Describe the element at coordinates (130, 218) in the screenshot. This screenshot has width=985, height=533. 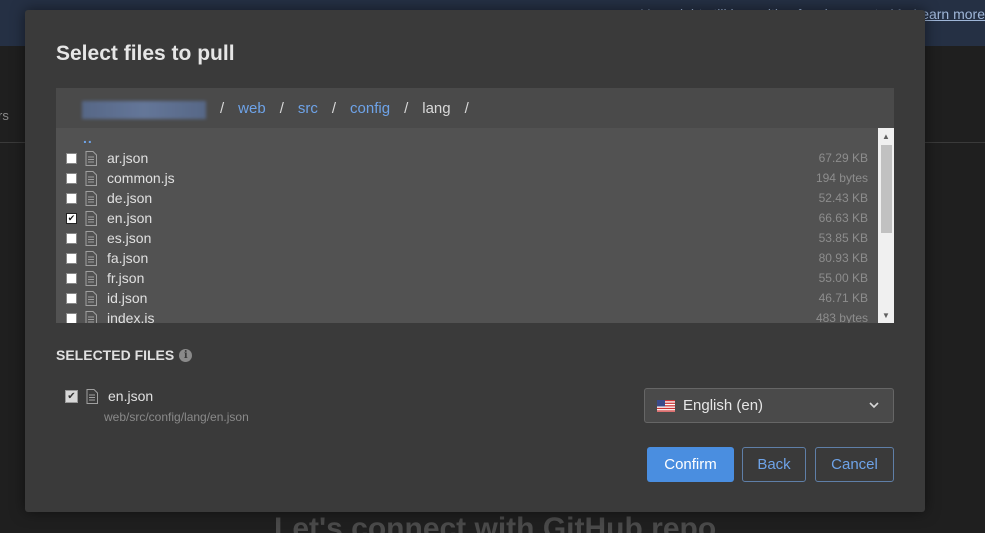
I see `file-name: en.json` at that location.